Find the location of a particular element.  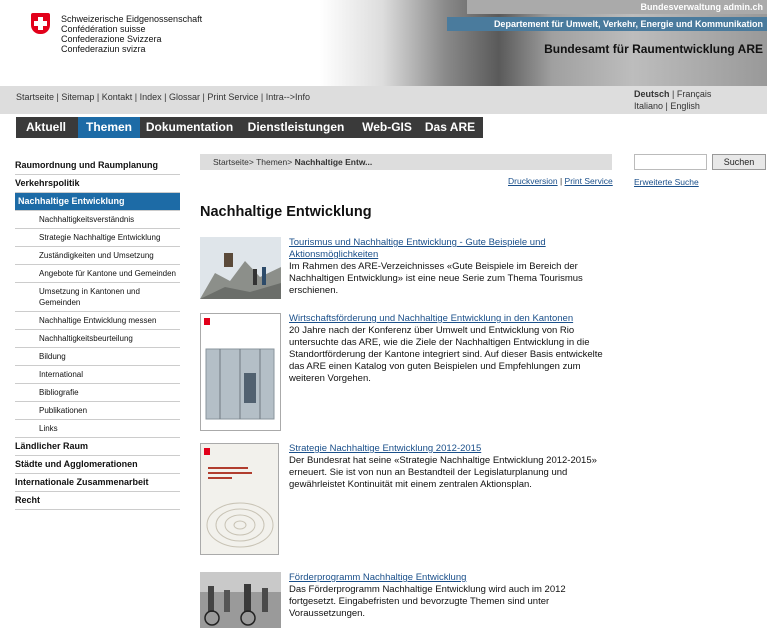

sidebar-subitem: Zuständigkeiten und Umsetzung is located at coordinates (97, 256).